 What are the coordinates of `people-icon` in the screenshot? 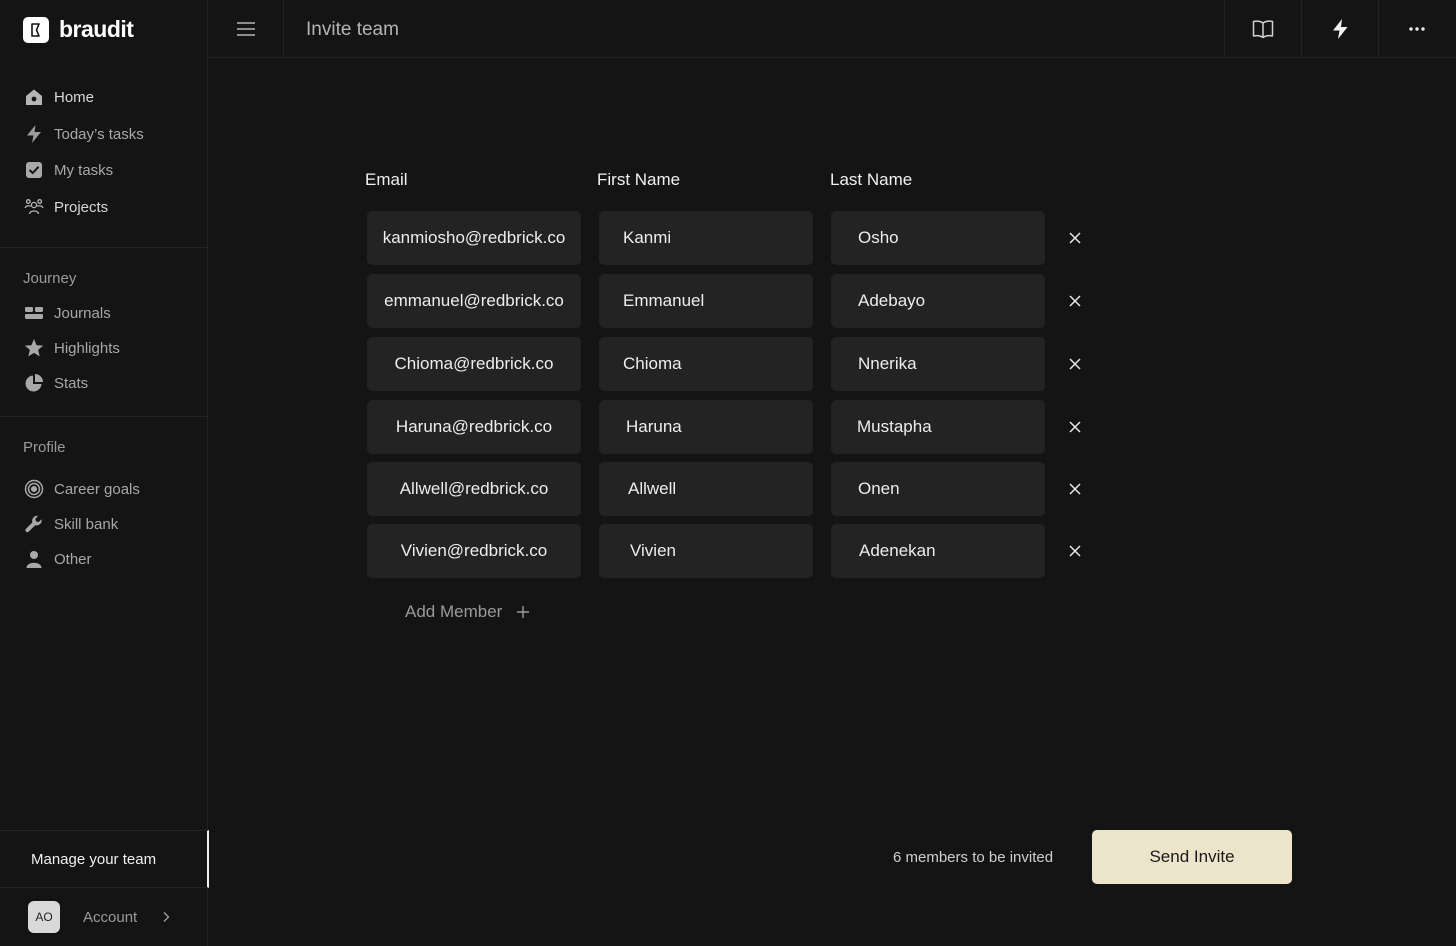 It's located at (34, 207).